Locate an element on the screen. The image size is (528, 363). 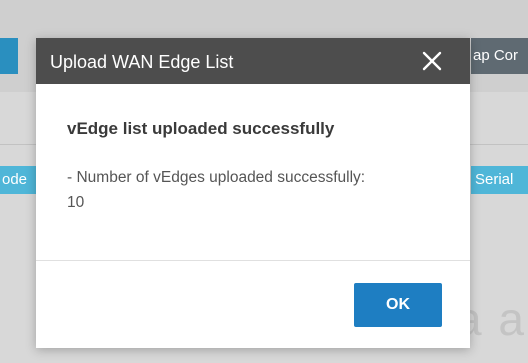
close-button is located at coordinates (432, 61).